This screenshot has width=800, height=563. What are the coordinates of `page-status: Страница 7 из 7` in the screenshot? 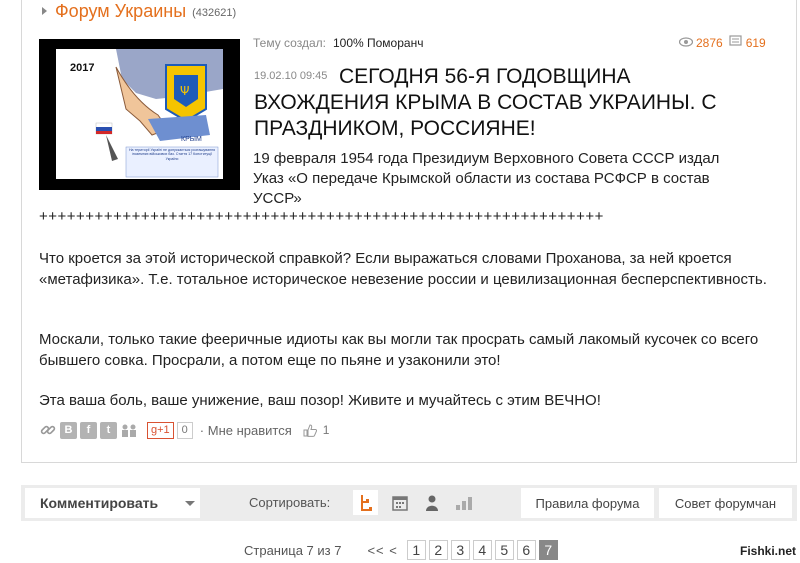 It's located at (293, 550).